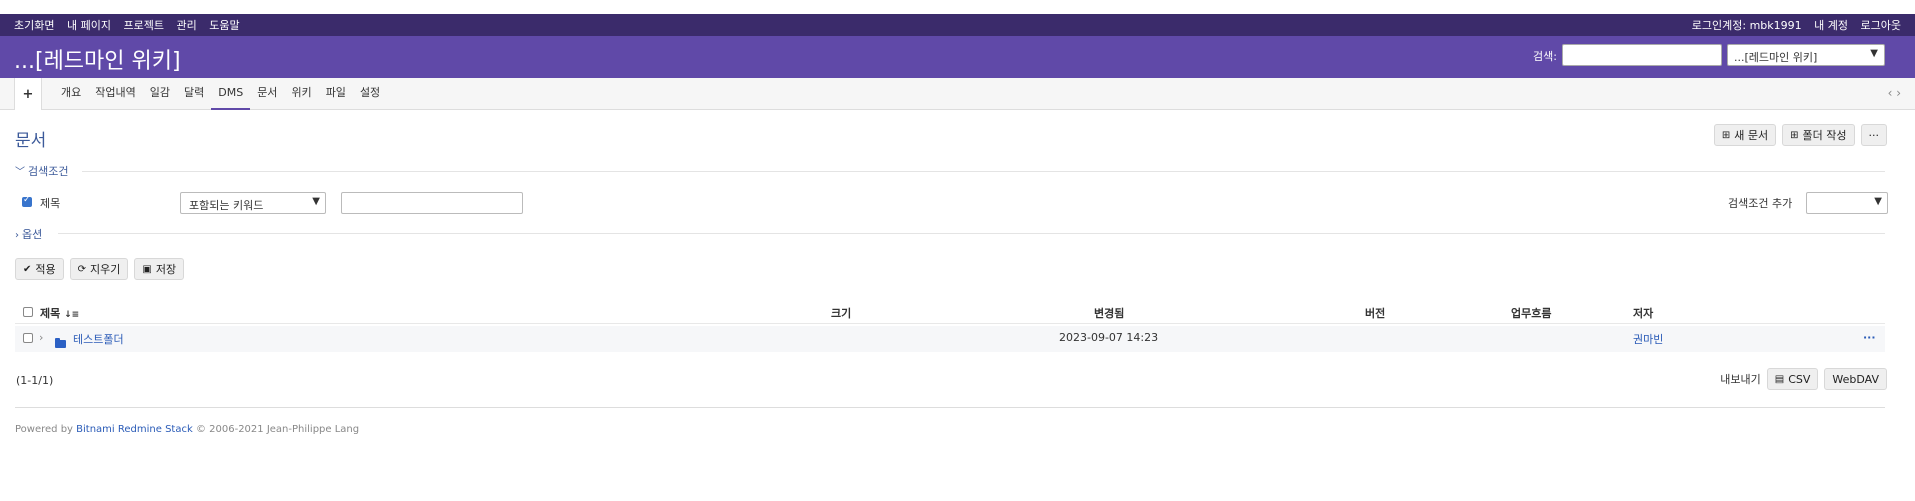 This screenshot has width=1915, height=501. What do you see at coordinates (1375, 313) in the screenshot?
I see `column-version: 버전` at bounding box center [1375, 313].